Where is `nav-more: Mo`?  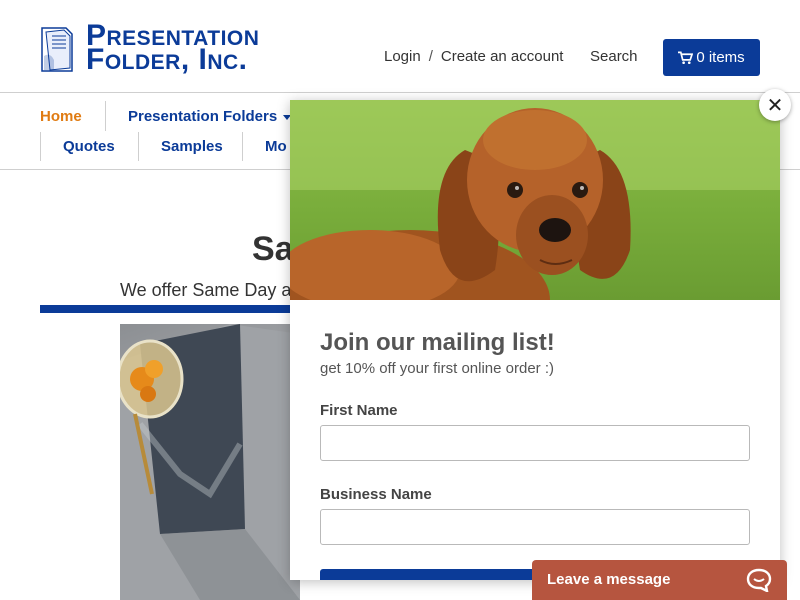 nav-more: Mo is located at coordinates (276, 146).